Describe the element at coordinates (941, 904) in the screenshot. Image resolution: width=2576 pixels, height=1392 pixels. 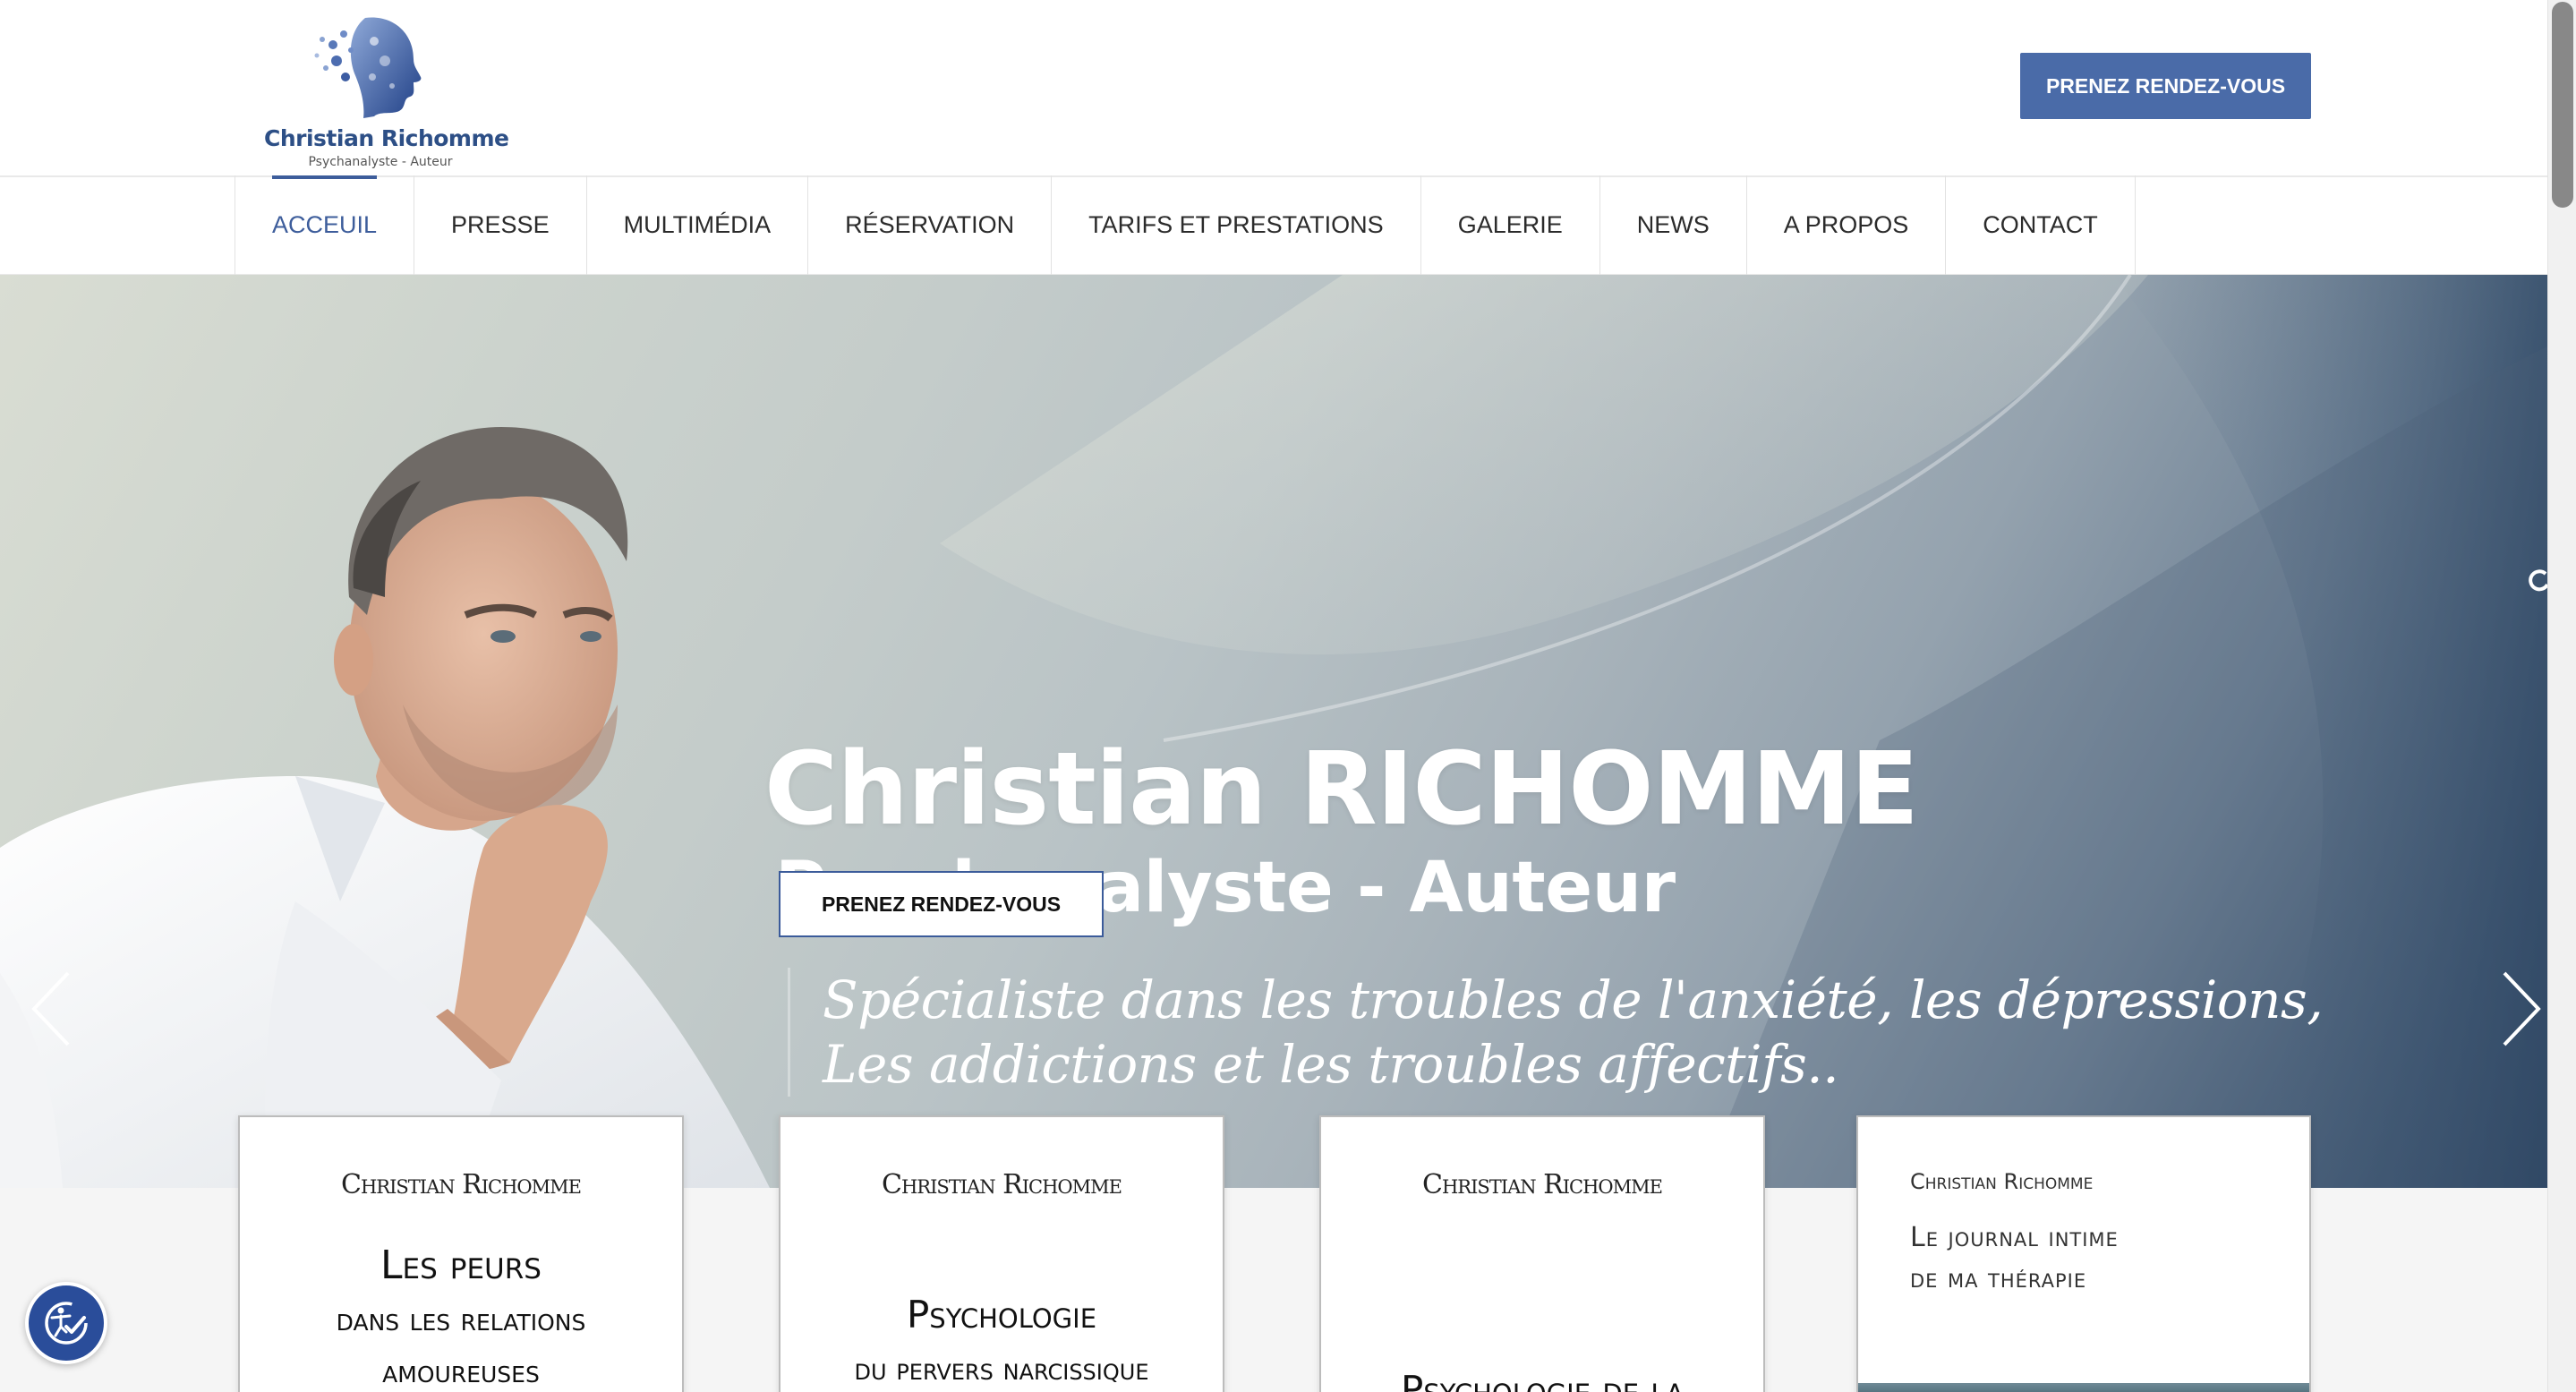
I see `hero-appointment-button: PRENEZ RENDEZ-VOUS` at that location.